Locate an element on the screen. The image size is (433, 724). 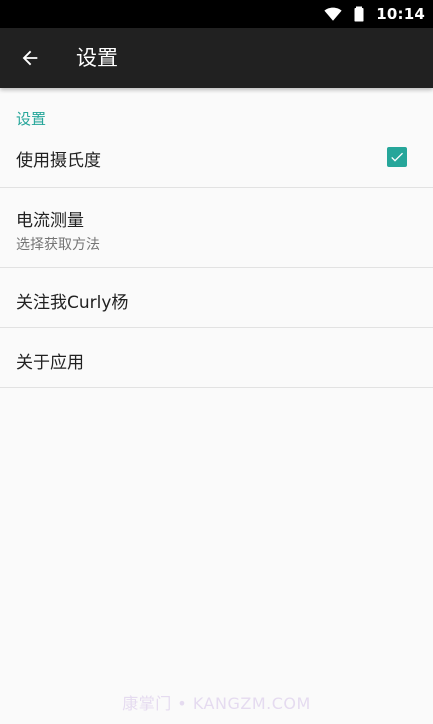
status-icons: 10:14 is located at coordinates (374, 14).